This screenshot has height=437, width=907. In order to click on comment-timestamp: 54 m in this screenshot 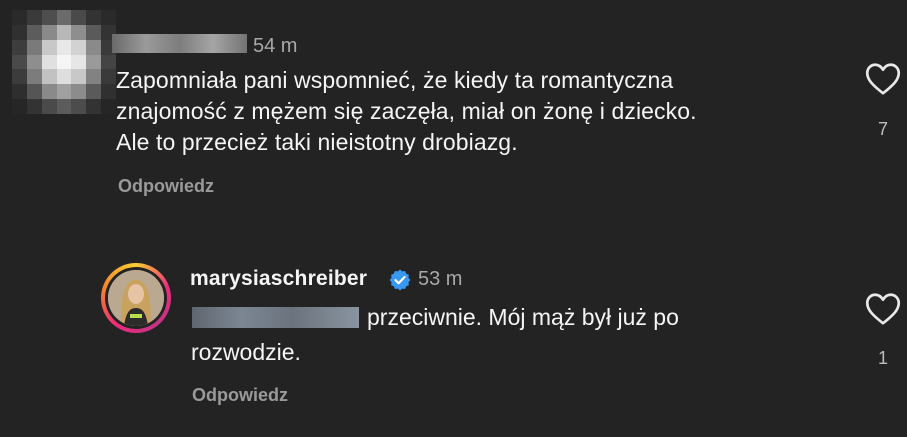, I will do `click(275, 46)`.